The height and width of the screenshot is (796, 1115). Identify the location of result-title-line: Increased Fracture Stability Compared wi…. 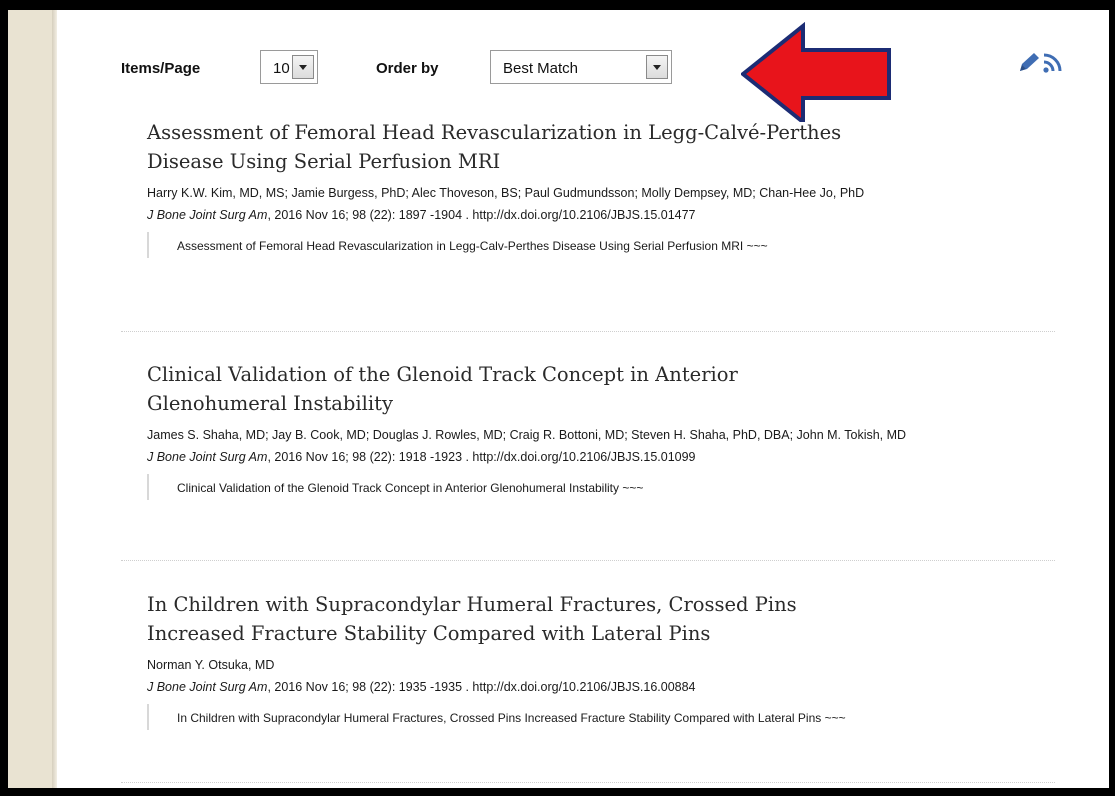
(428, 633).